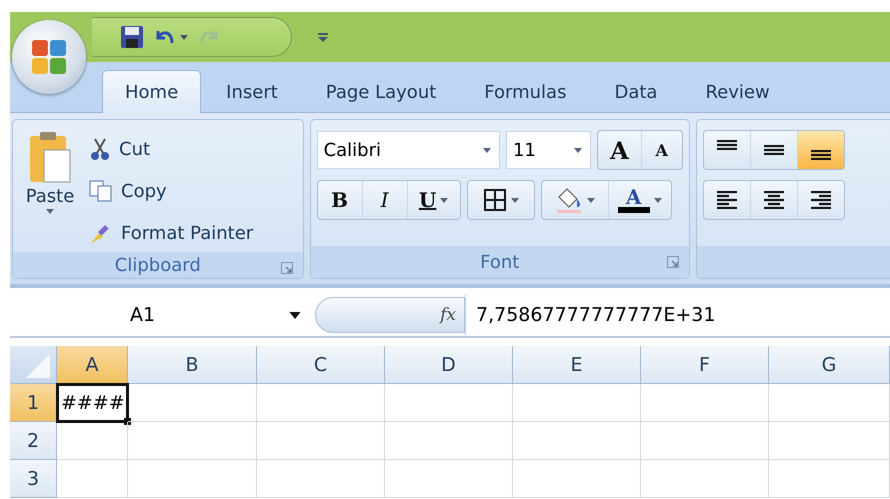  Describe the element at coordinates (162, 315) in the screenshot. I see `name-box: A1` at that location.